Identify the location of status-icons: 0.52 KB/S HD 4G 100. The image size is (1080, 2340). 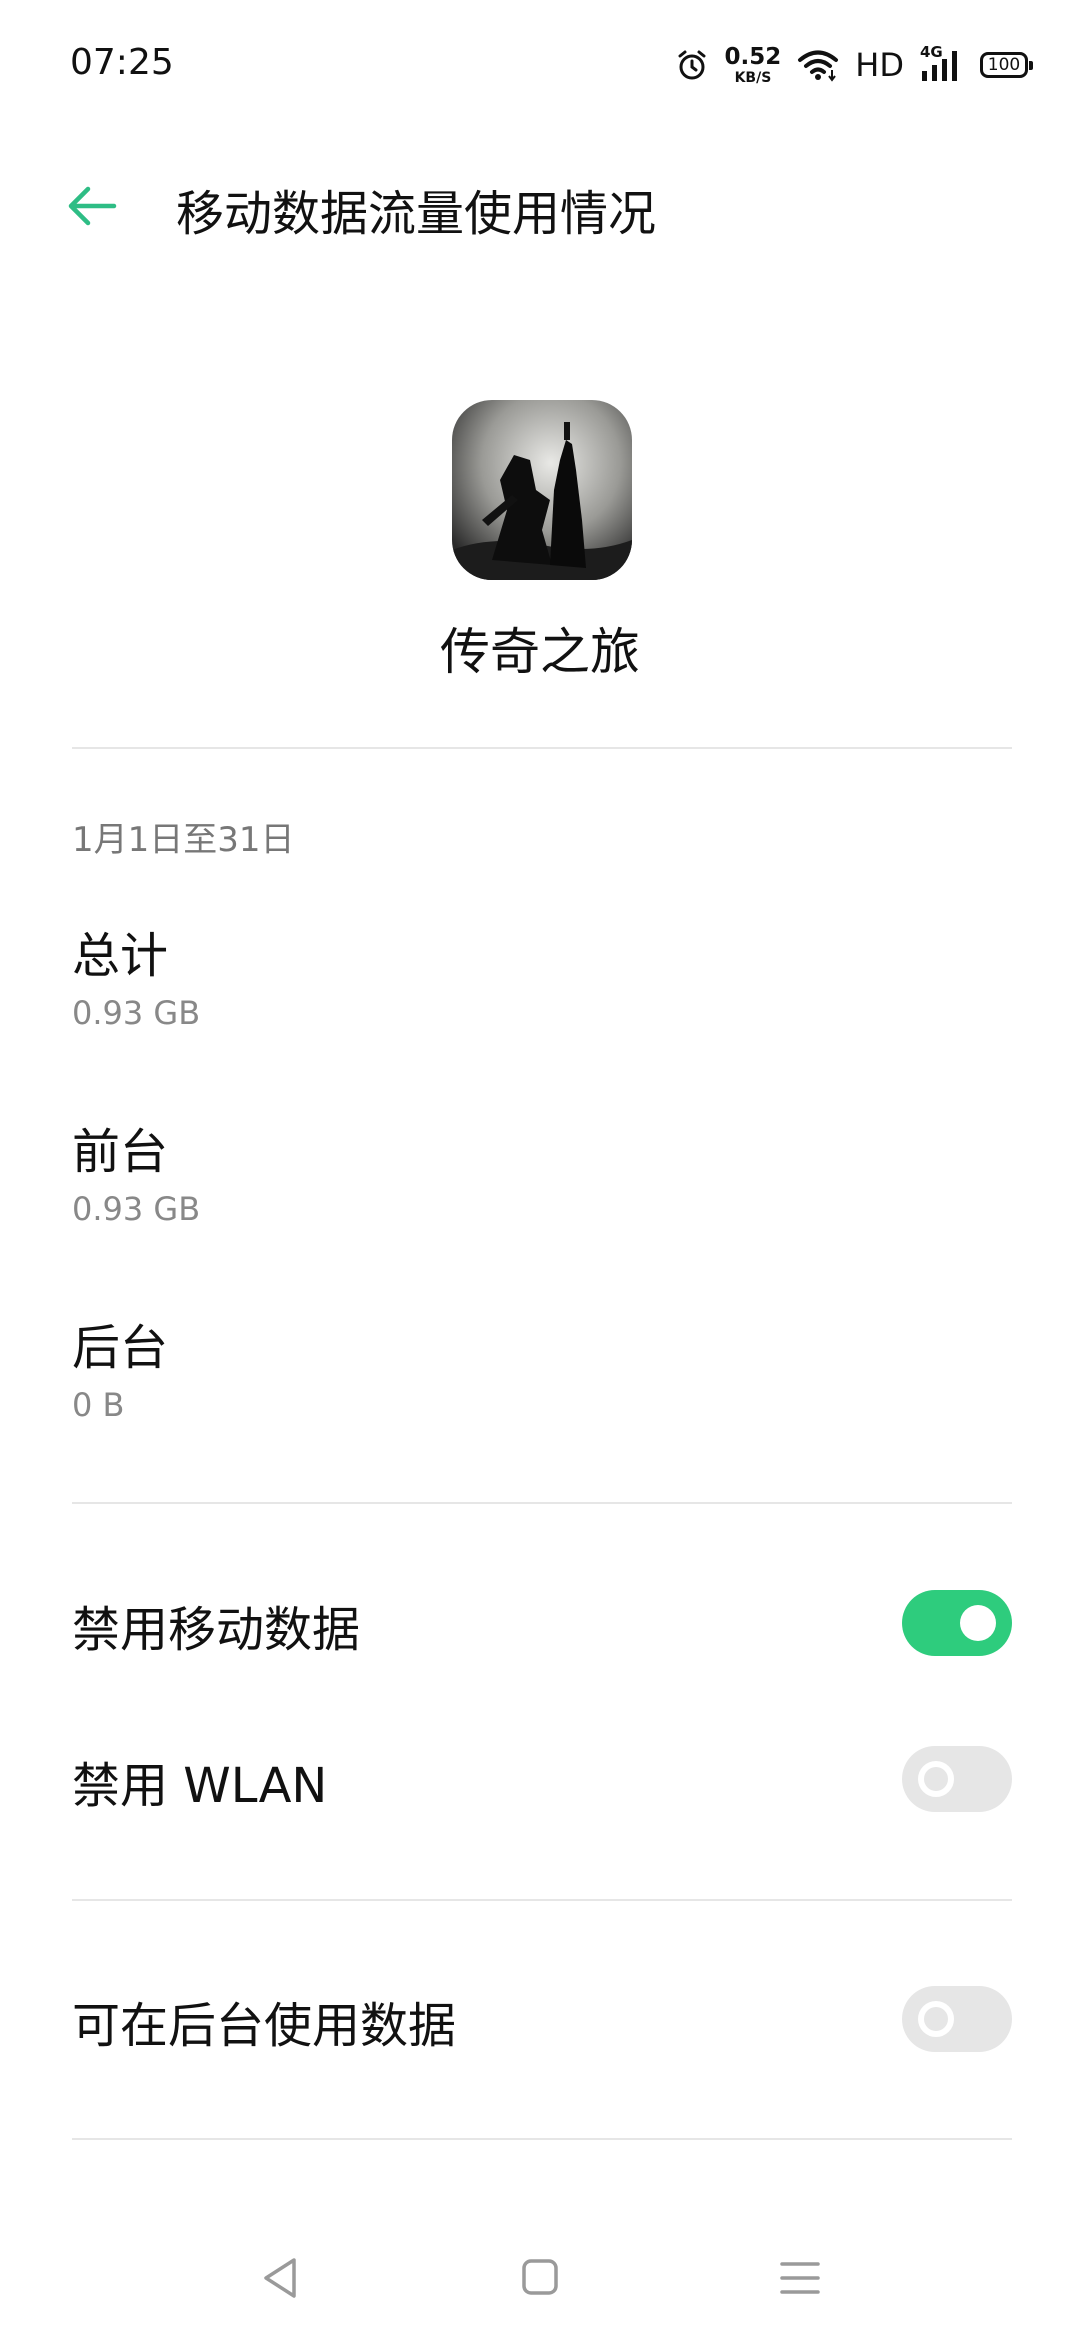
(854, 65).